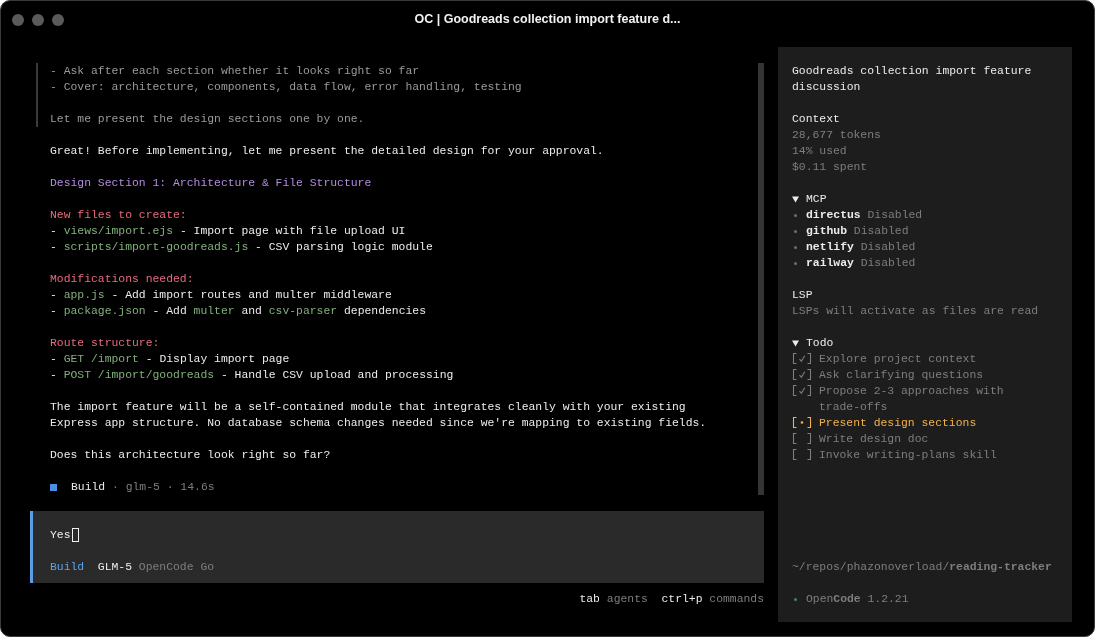  I want to click on list-item: - scripts/import-goodreads.js - CSV parsing logic module, so click(242, 247).